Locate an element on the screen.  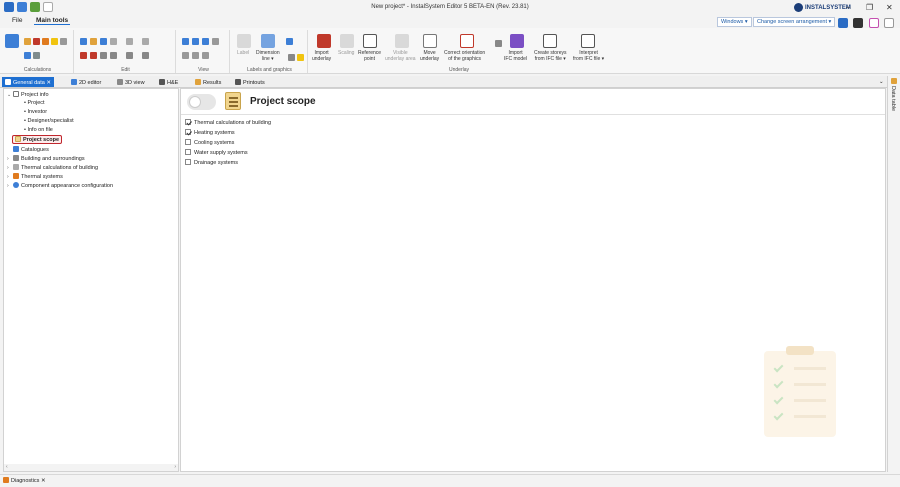
tree-item-catalogues: Catalogues is located at coordinates (31, 149).